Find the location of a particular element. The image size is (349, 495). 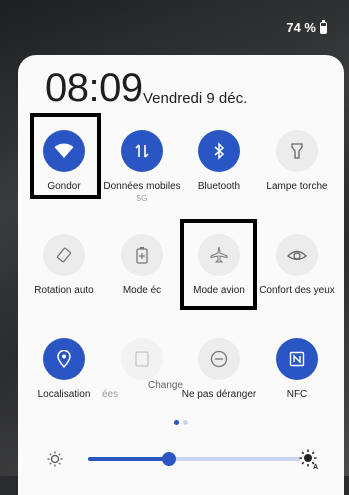

tile-nfc: NFC is located at coordinates (297, 369).